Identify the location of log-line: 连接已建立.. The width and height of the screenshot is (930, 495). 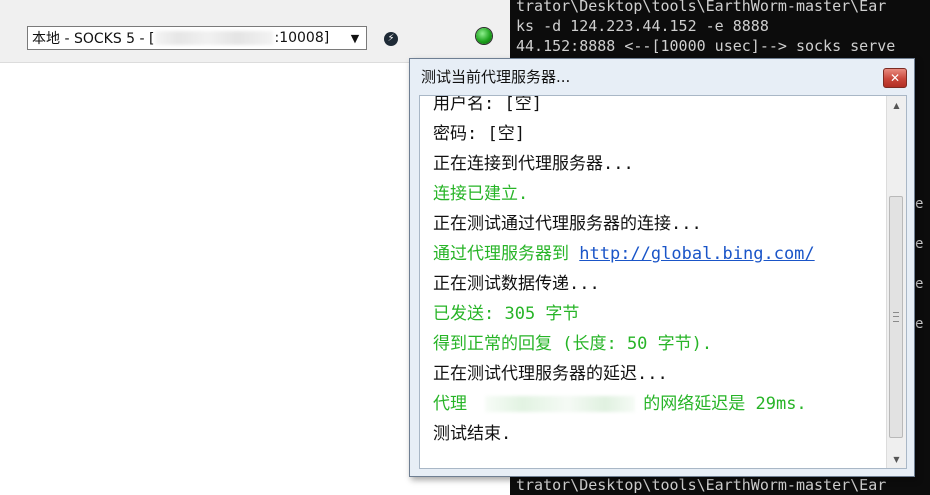
(481, 194).